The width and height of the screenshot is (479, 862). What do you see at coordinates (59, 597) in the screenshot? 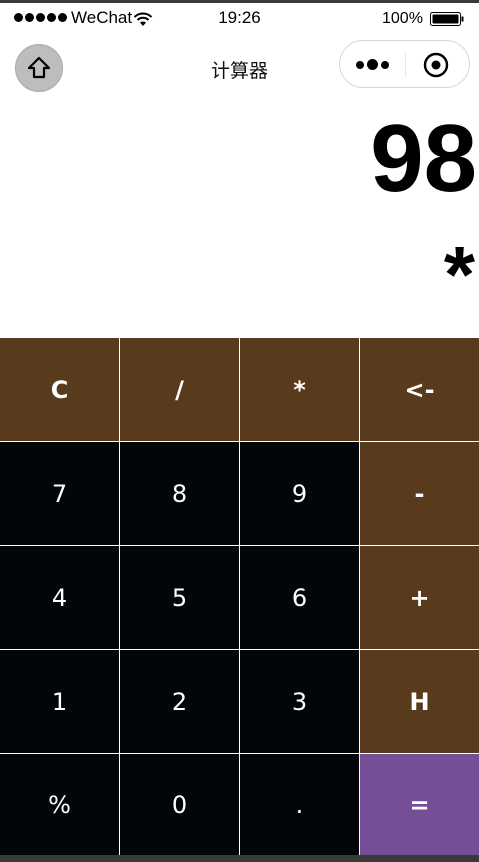
I see `key-8: 4` at bounding box center [59, 597].